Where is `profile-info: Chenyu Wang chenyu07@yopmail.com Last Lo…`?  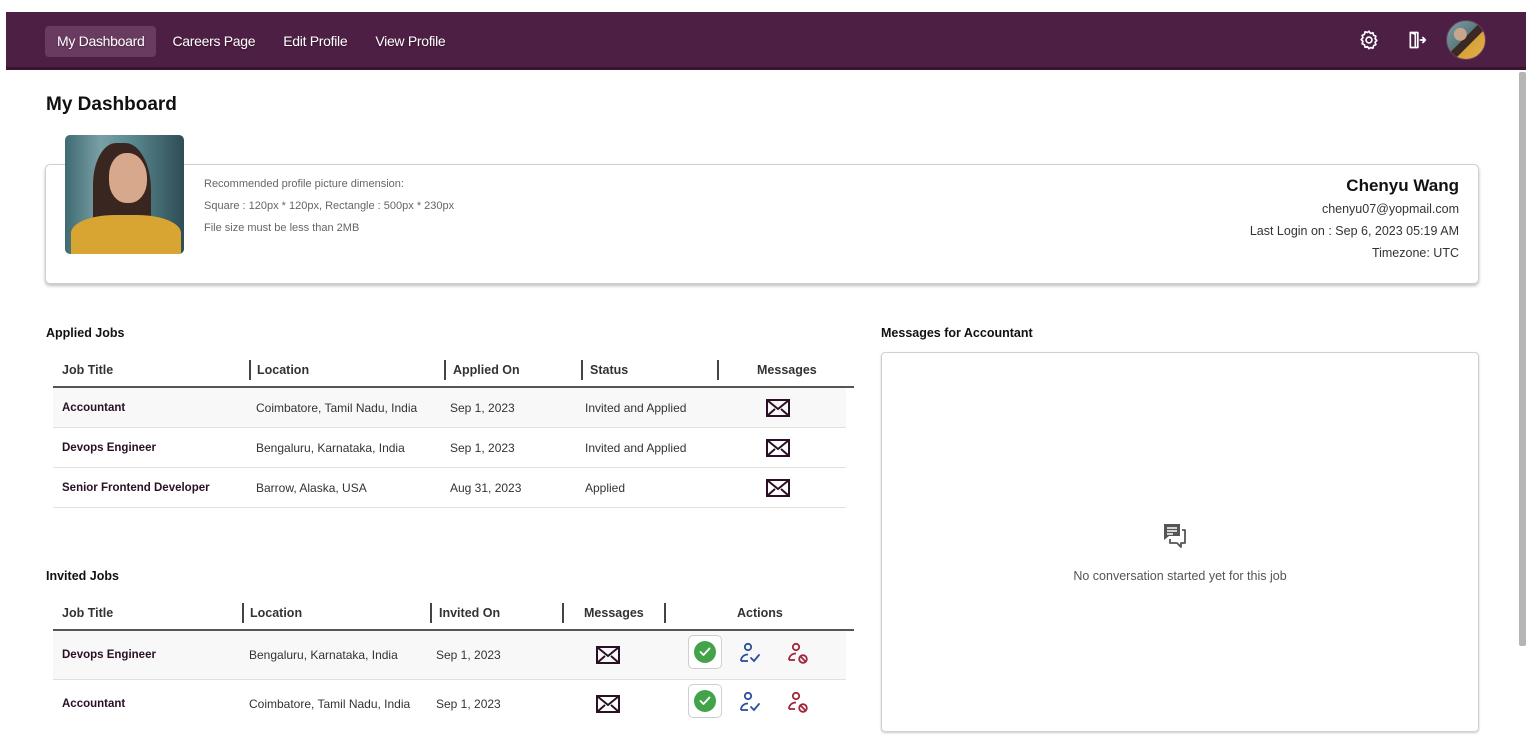 profile-info: Chenyu Wang chenyu07@yopmail.com Last Lo… is located at coordinates (1354, 219).